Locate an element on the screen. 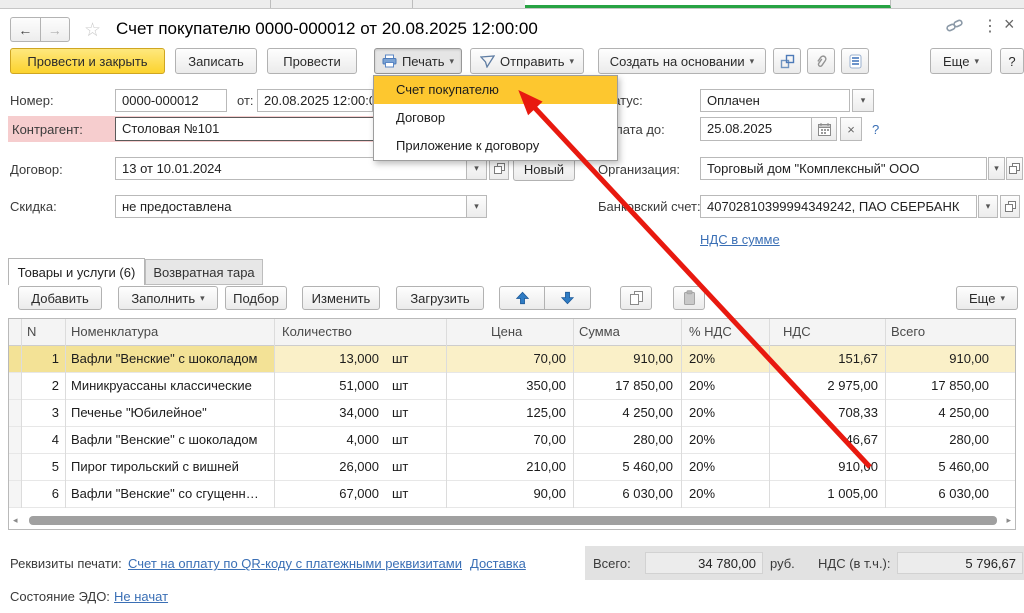 The width and height of the screenshot is (1024, 613). print-button: Печать ▾ is located at coordinates (418, 61).